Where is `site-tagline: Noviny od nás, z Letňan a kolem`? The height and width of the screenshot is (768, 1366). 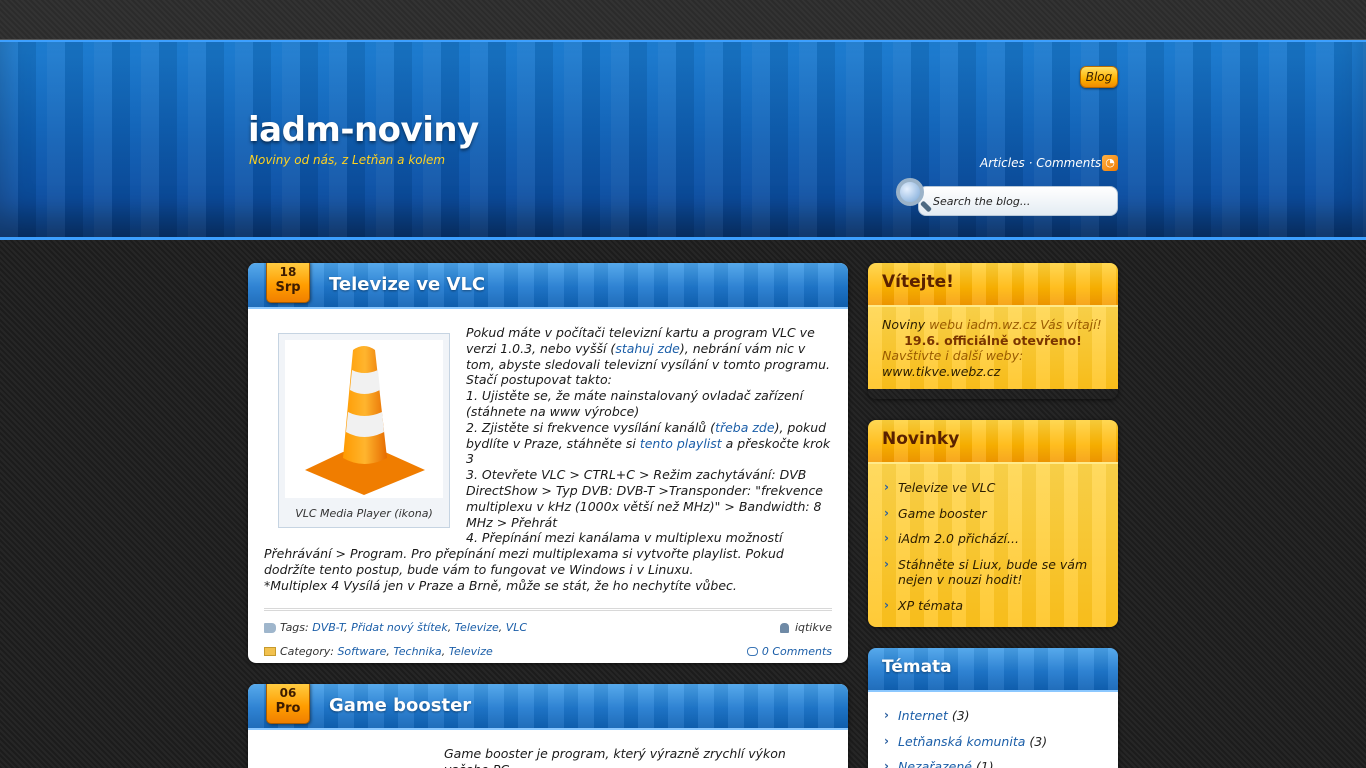 site-tagline: Noviny od nás, z Letňan a kolem is located at coordinates (347, 160).